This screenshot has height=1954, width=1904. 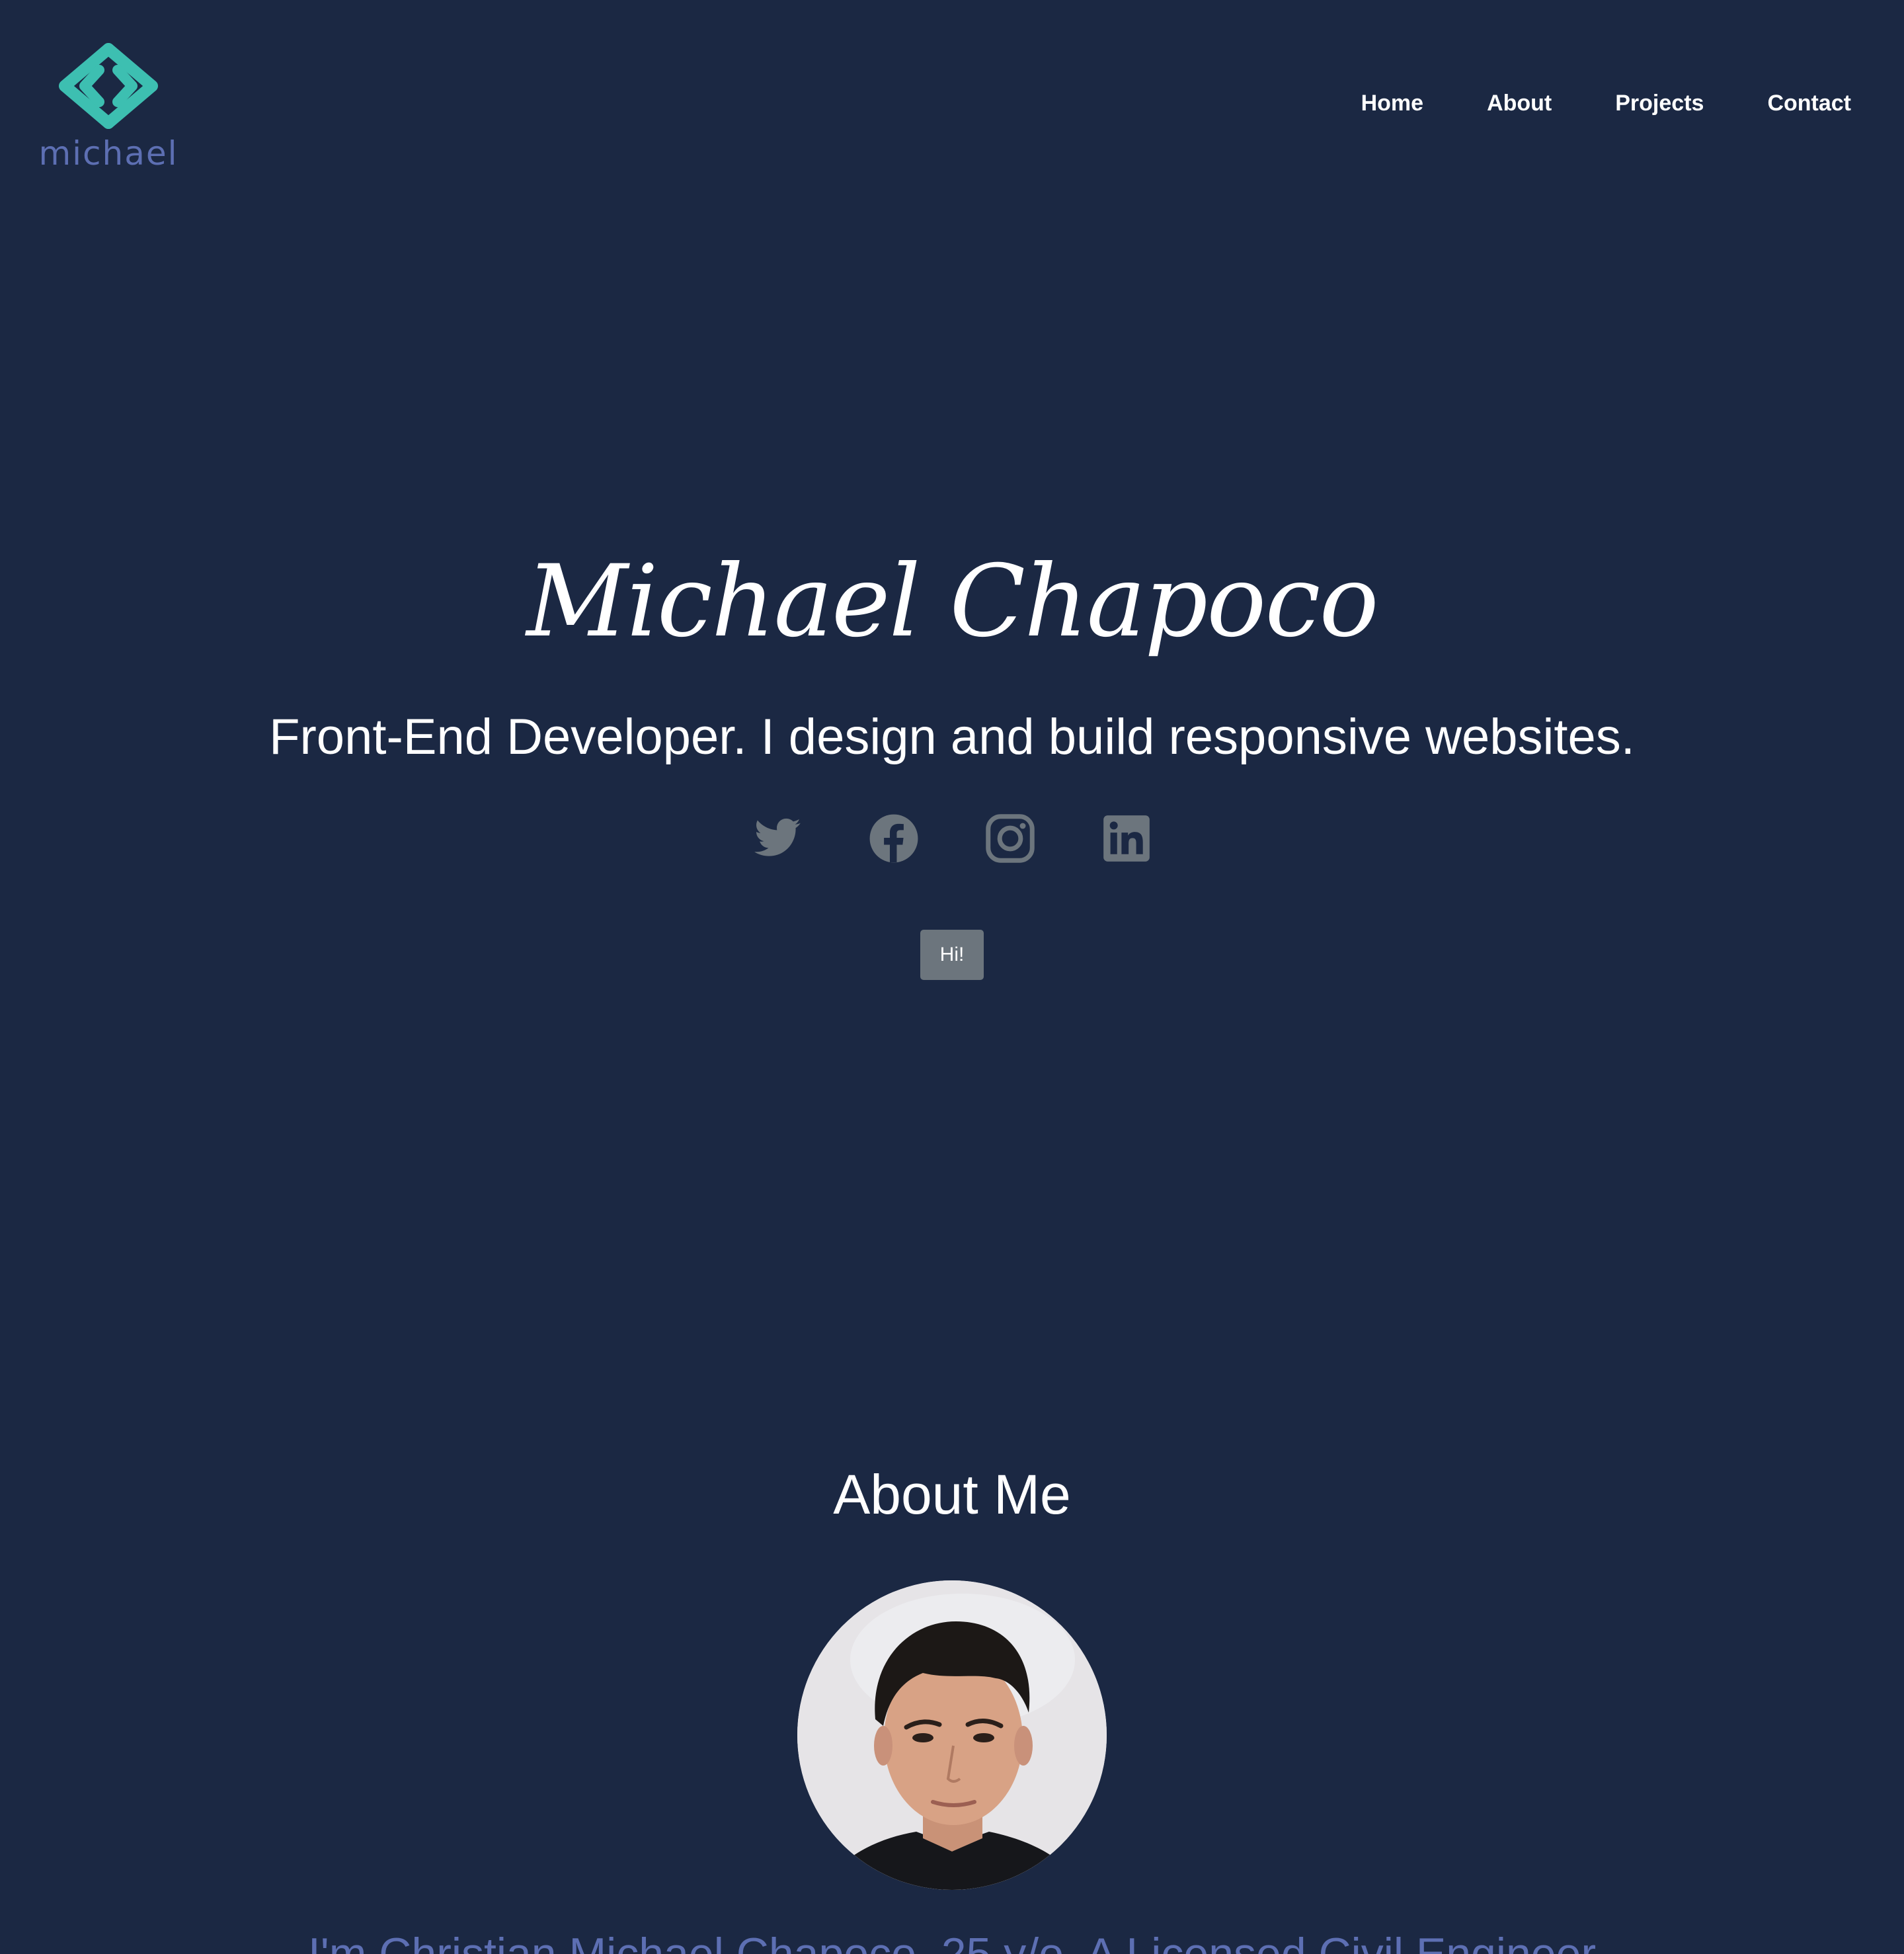 What do you see at coordinates (1809, 103) in the screenshot?
I see `nav-contact: Contact` at bounding box center [1809, 103].